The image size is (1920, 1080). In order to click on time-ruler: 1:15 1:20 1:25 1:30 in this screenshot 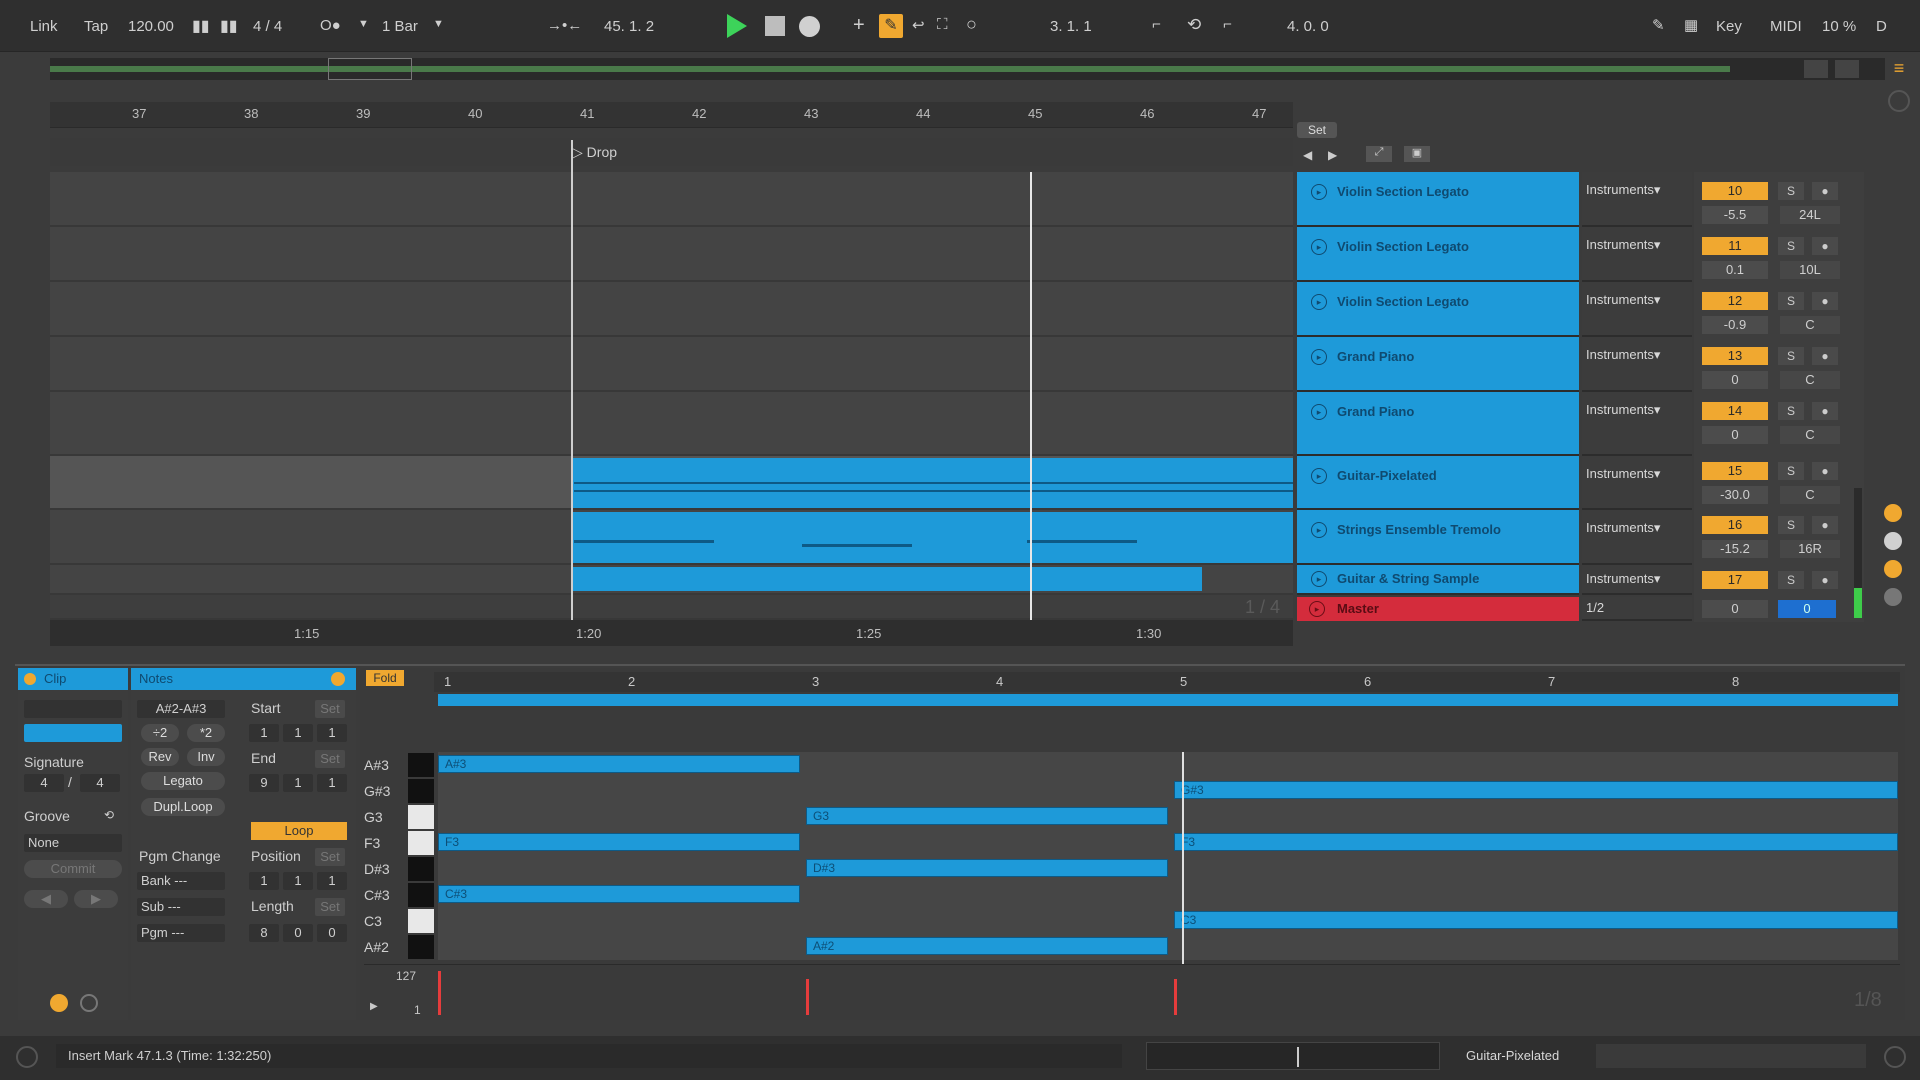, I will do `click(671, 633)`.